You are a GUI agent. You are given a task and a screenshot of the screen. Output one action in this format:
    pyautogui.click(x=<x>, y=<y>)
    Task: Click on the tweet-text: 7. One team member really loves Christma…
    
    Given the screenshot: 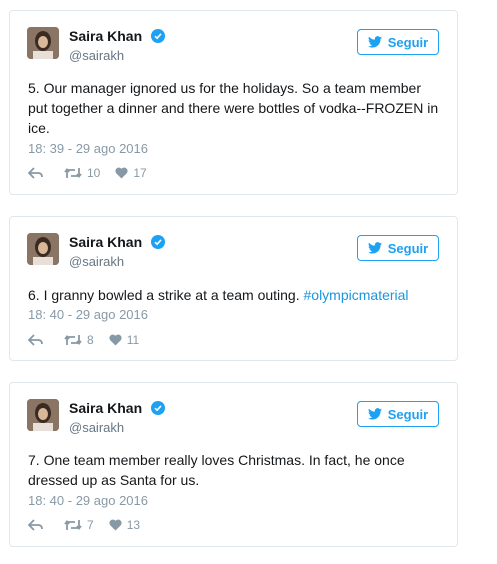 What is the action you would take?
    pyautogui.click(x=235, y=470)
    